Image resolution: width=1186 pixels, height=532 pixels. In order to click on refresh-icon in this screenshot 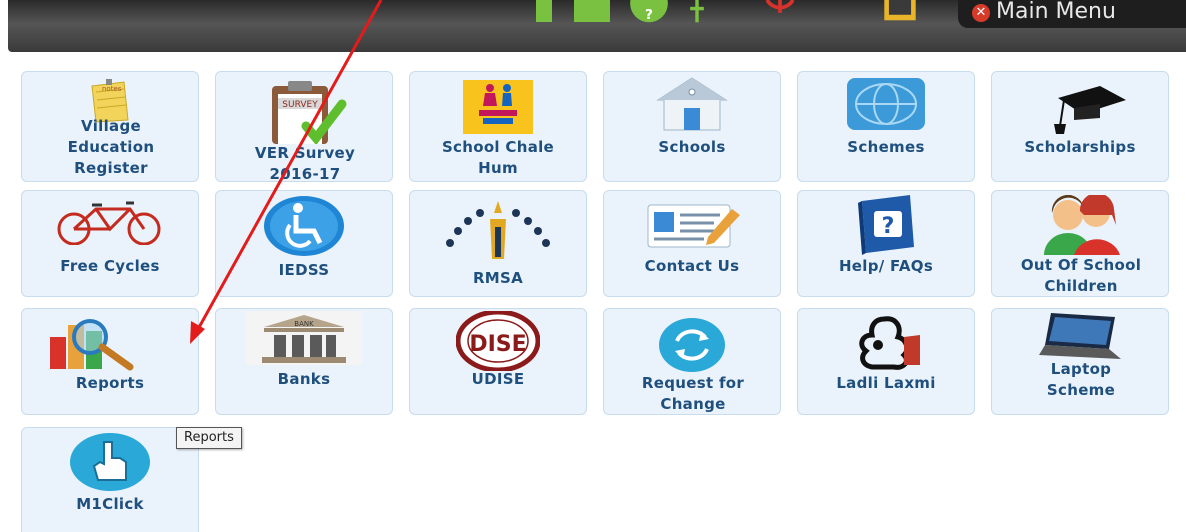, I will do `click(692, 345)`.